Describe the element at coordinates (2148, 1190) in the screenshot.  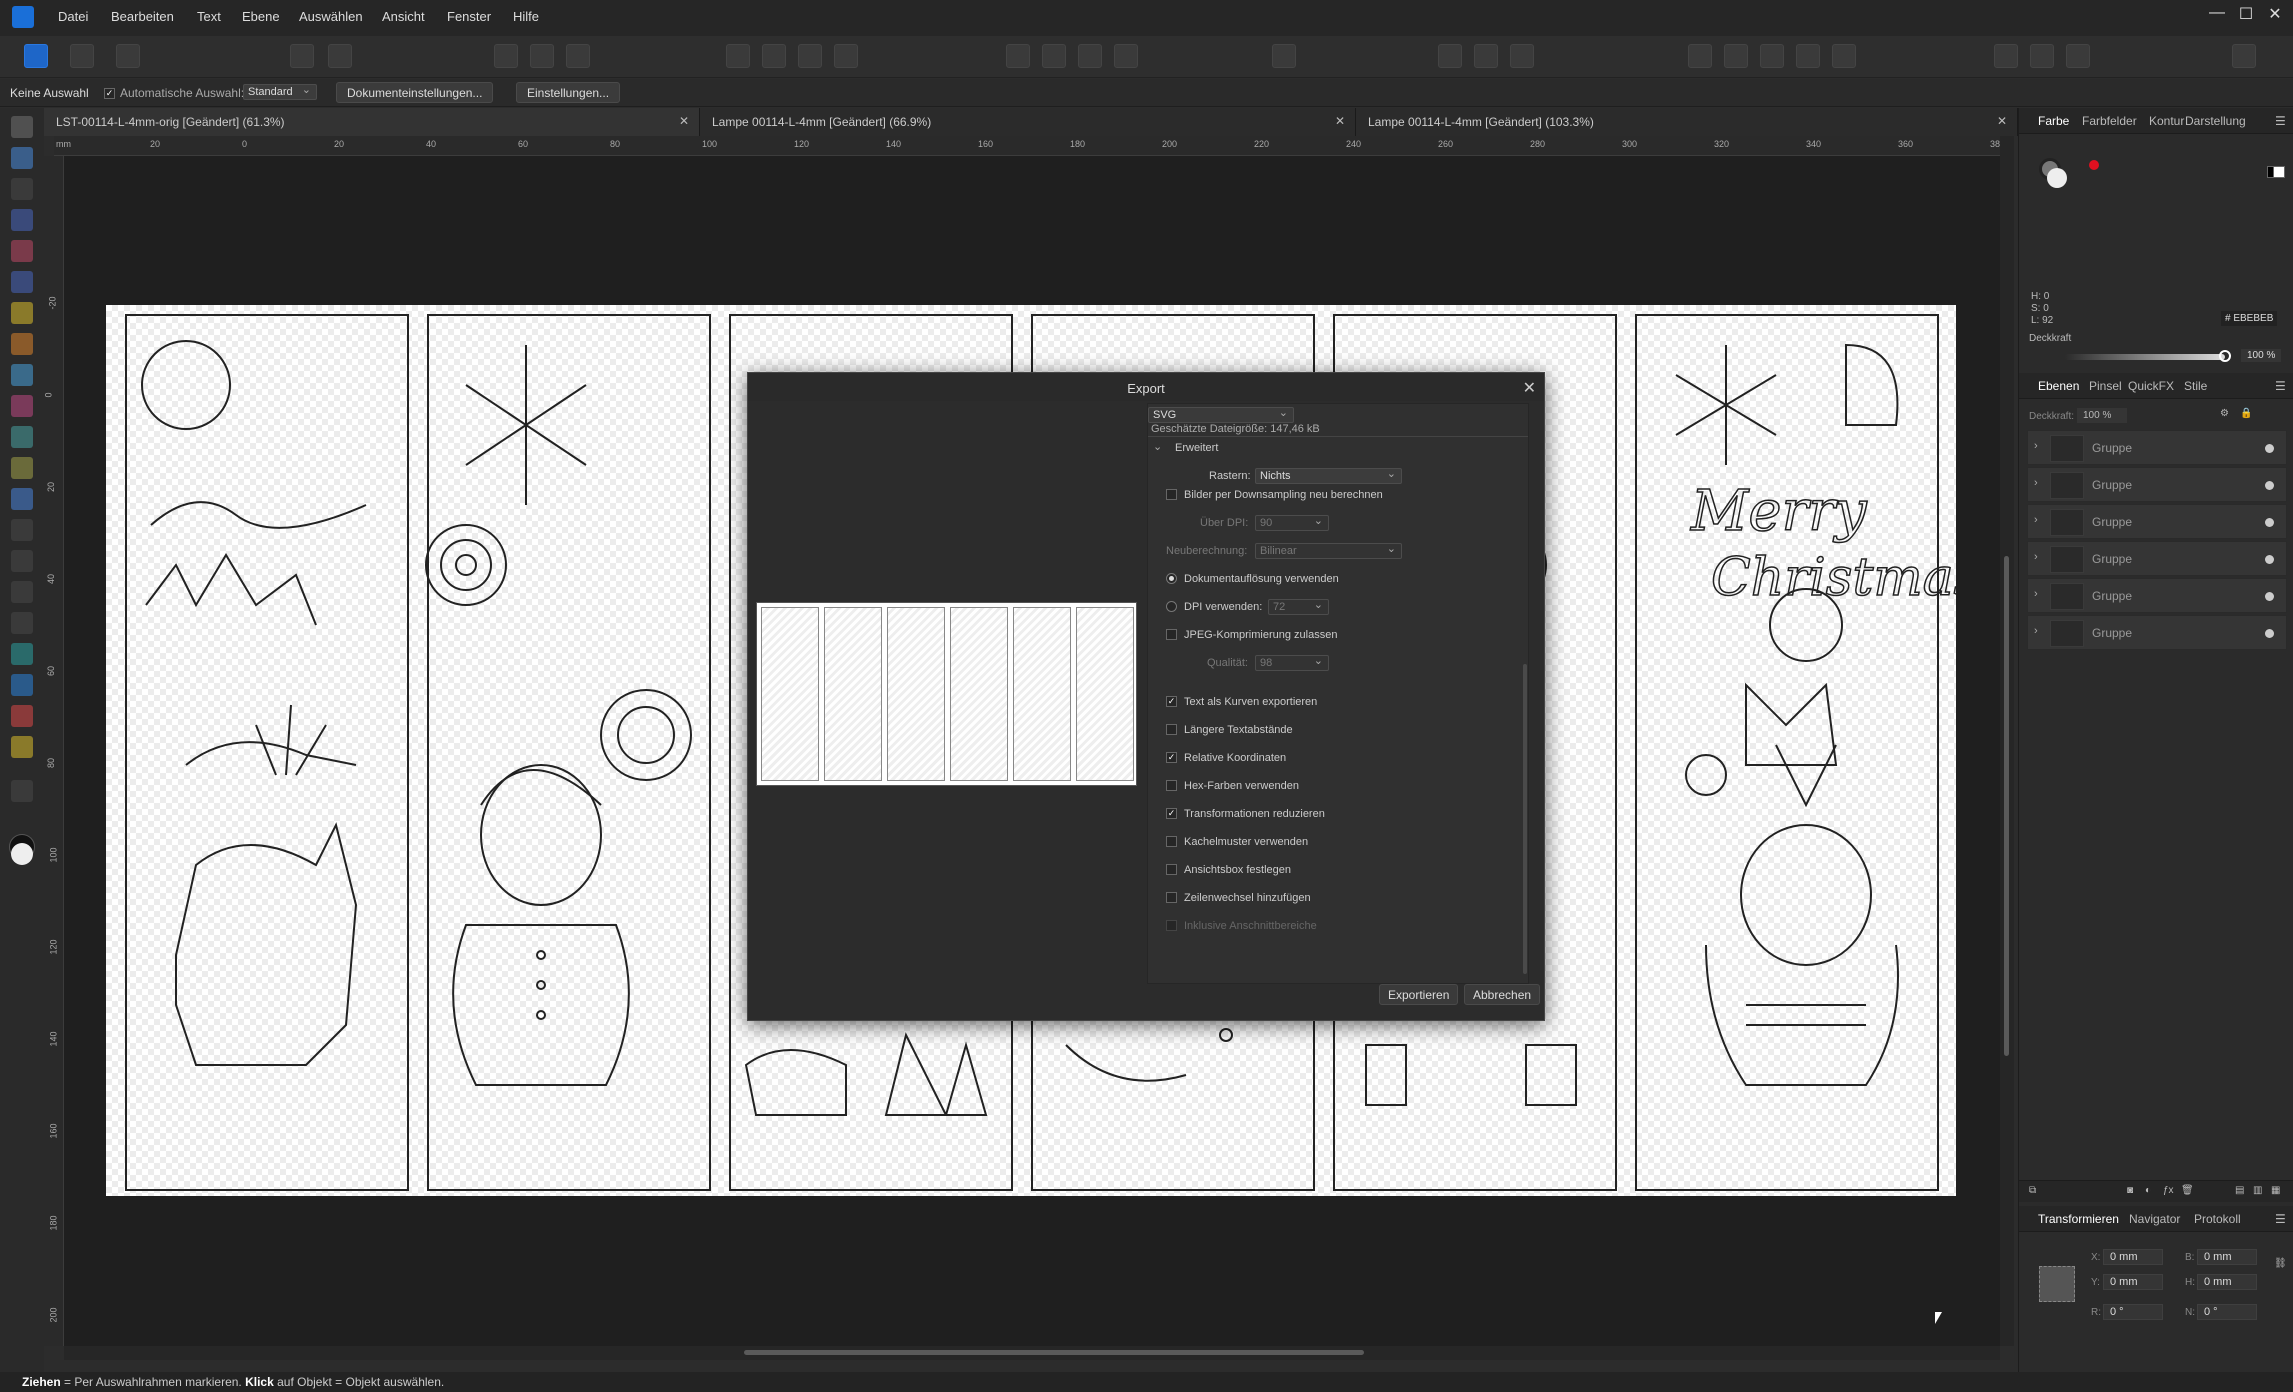
I see `adjustment-icon: ◐` at that location.